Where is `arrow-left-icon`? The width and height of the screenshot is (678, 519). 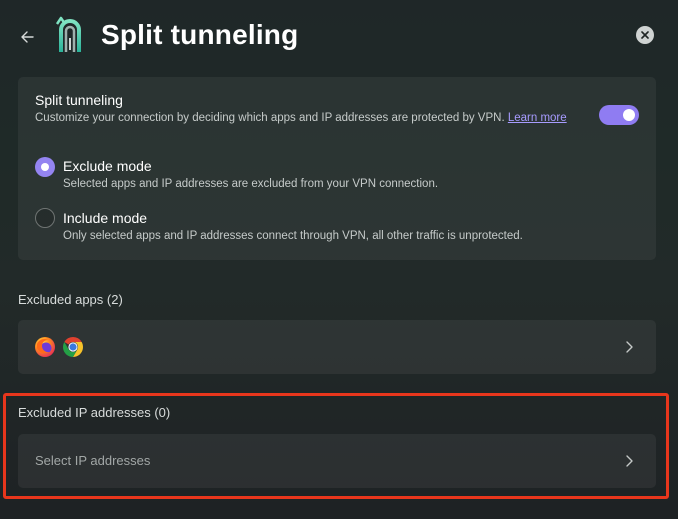
arrow-left-icon is located at coordinates (27, 37).